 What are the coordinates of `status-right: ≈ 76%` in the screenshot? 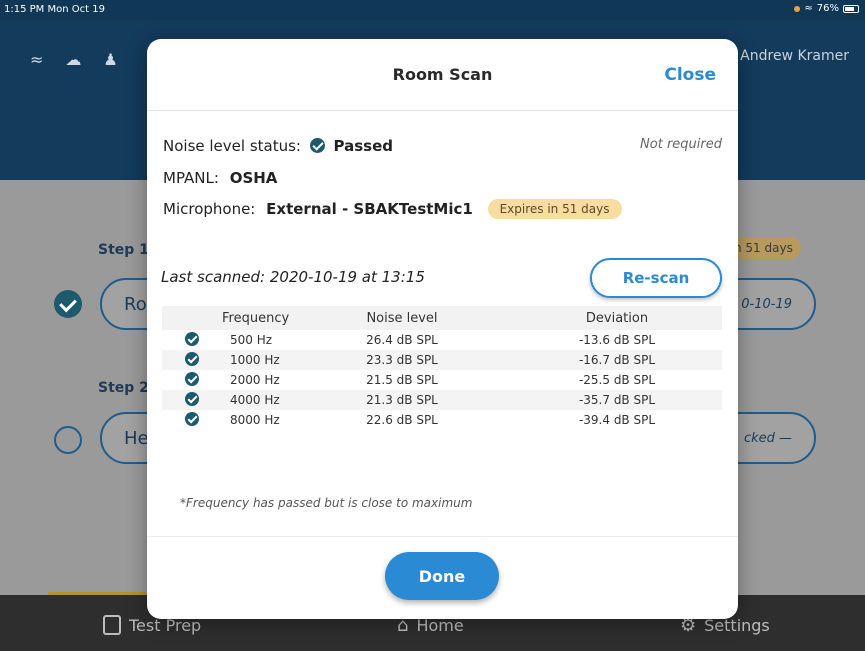 It's located at (826, 8).